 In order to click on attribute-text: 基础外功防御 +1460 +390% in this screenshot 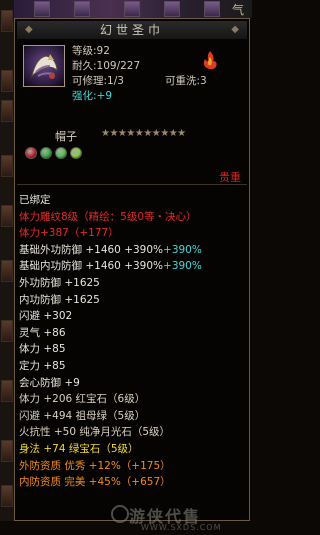, I will do `click(91, 249)`.